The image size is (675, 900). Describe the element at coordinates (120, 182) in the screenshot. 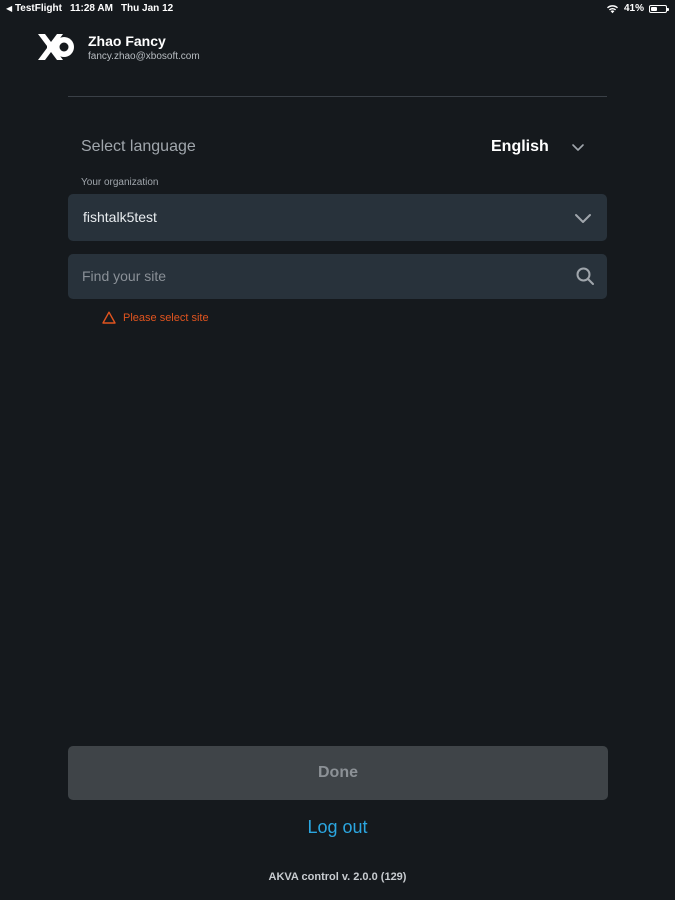

I see `organization-label: Your organization` at that location.